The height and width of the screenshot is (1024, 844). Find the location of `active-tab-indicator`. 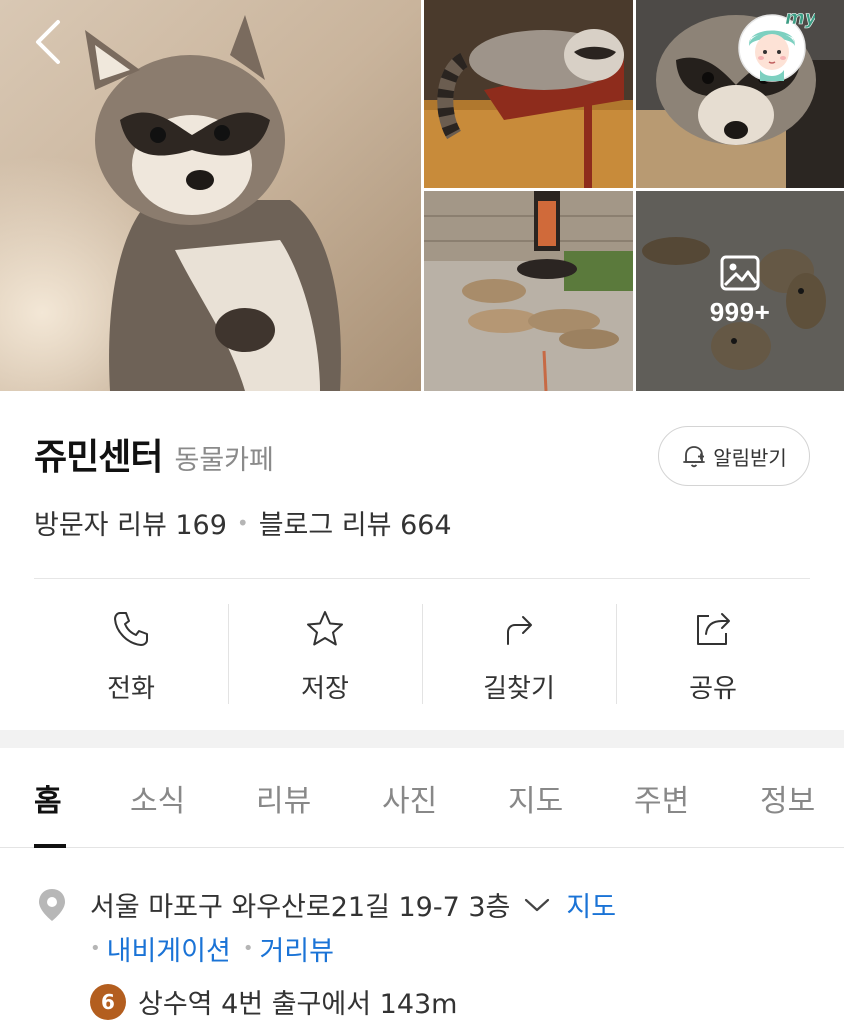

active-tab-indicator is located at coordinates (50, 846).